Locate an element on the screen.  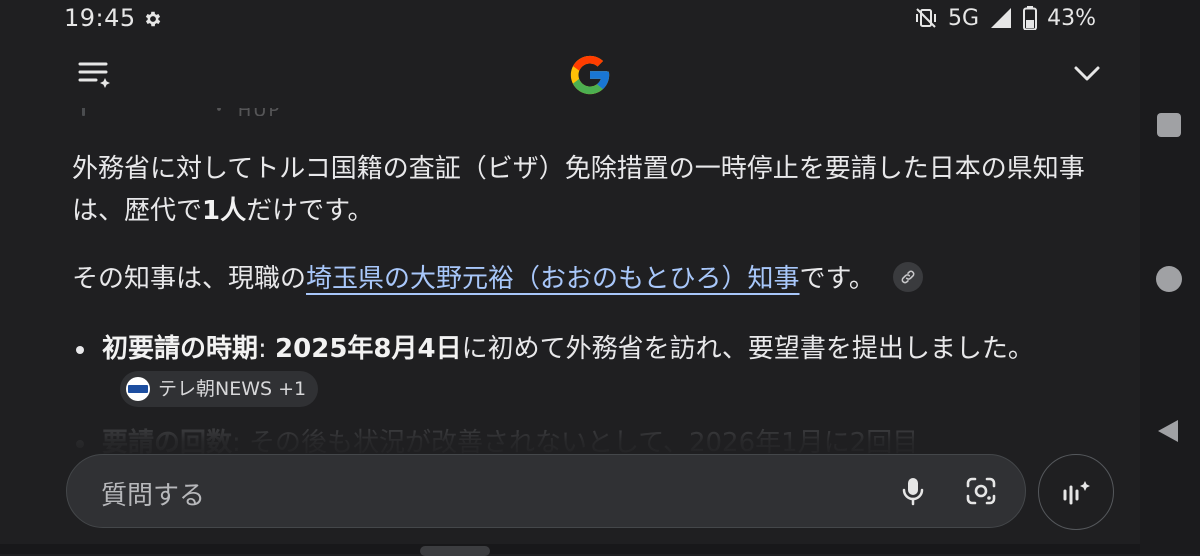
recents-button is located at coordinates (1169, 125).